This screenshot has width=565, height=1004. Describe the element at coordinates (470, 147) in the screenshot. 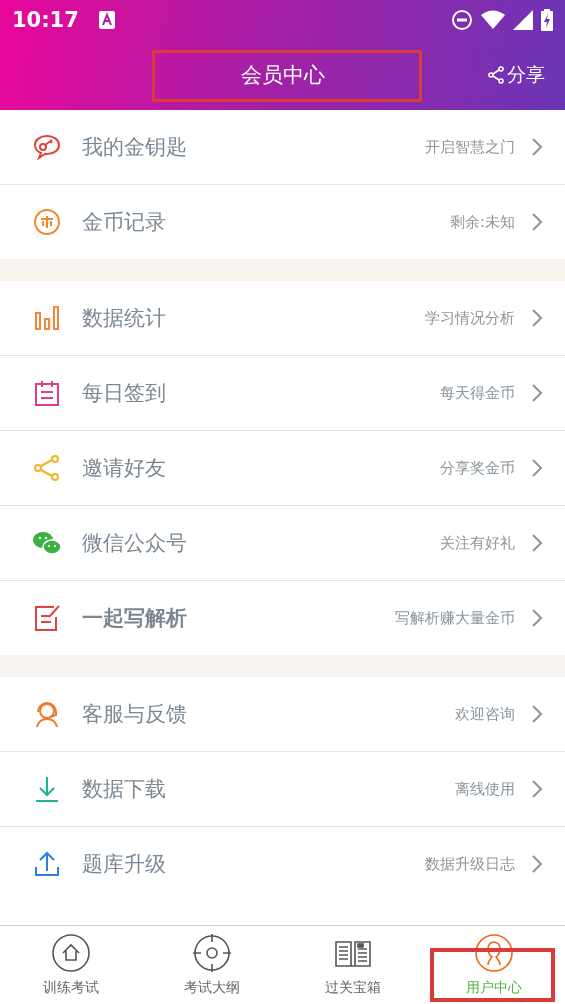

I see `menu-hint: 开启智慧之门` at that location.